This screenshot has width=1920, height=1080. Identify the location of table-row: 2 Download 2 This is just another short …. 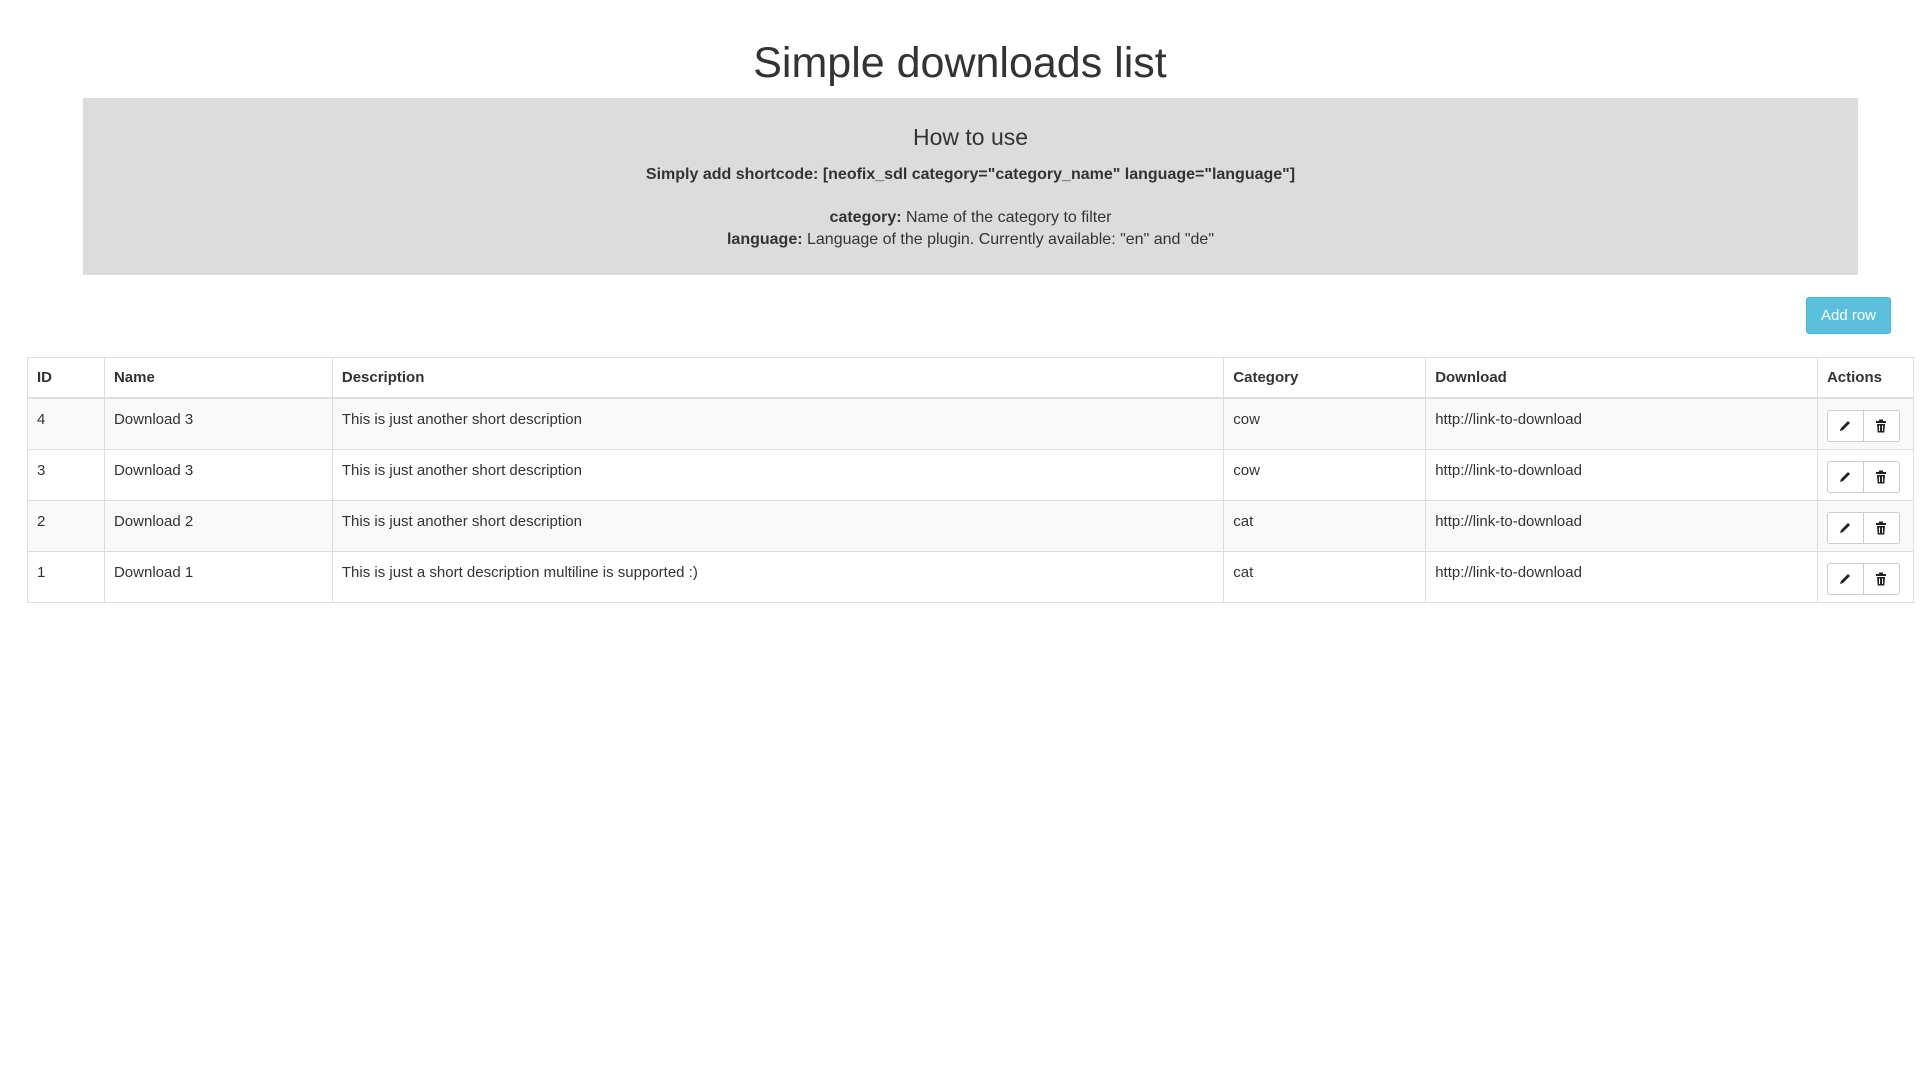
(971, 525).